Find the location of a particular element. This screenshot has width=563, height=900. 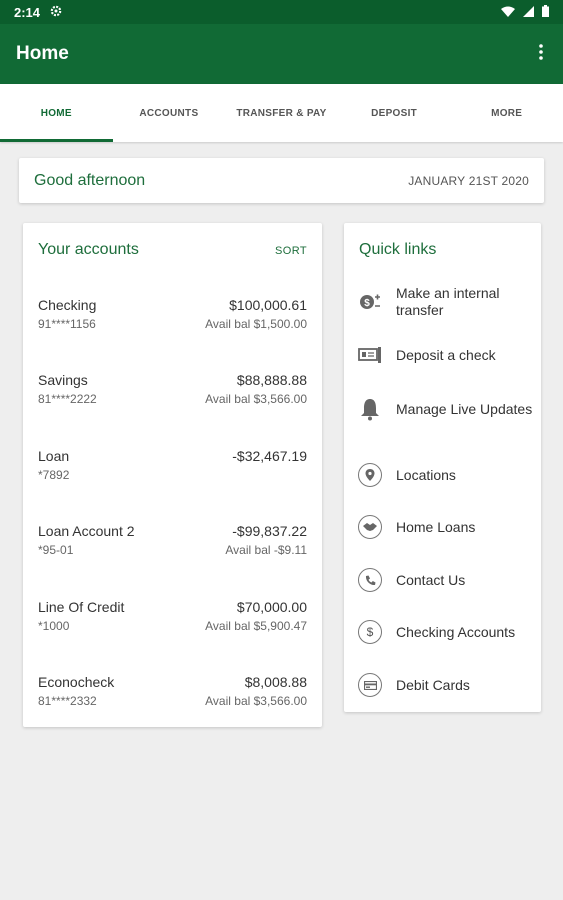

quick-link-locations: Locations is located at coordinates (445, 475).